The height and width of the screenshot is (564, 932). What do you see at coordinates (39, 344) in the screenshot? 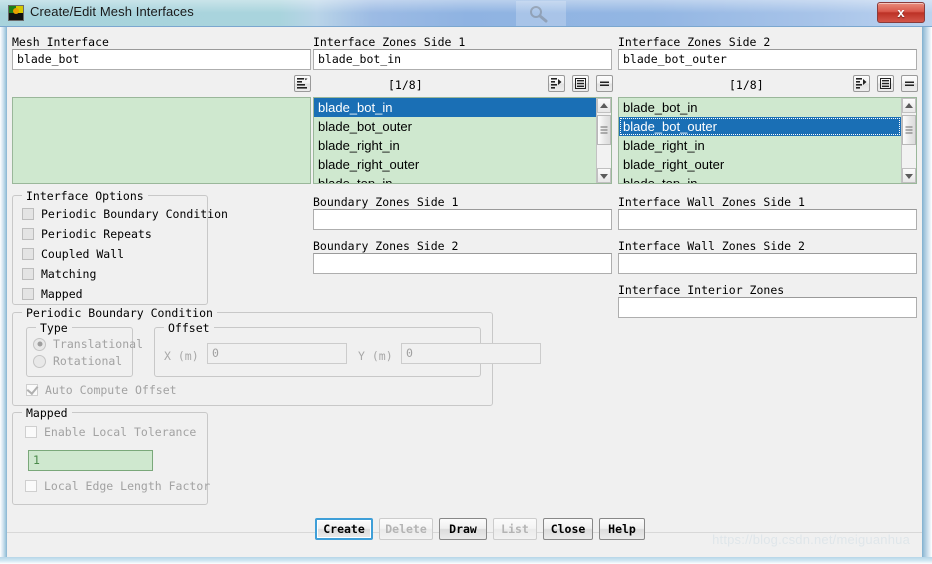
I see `radio-selected-icon` at bounding box center [39, 344].